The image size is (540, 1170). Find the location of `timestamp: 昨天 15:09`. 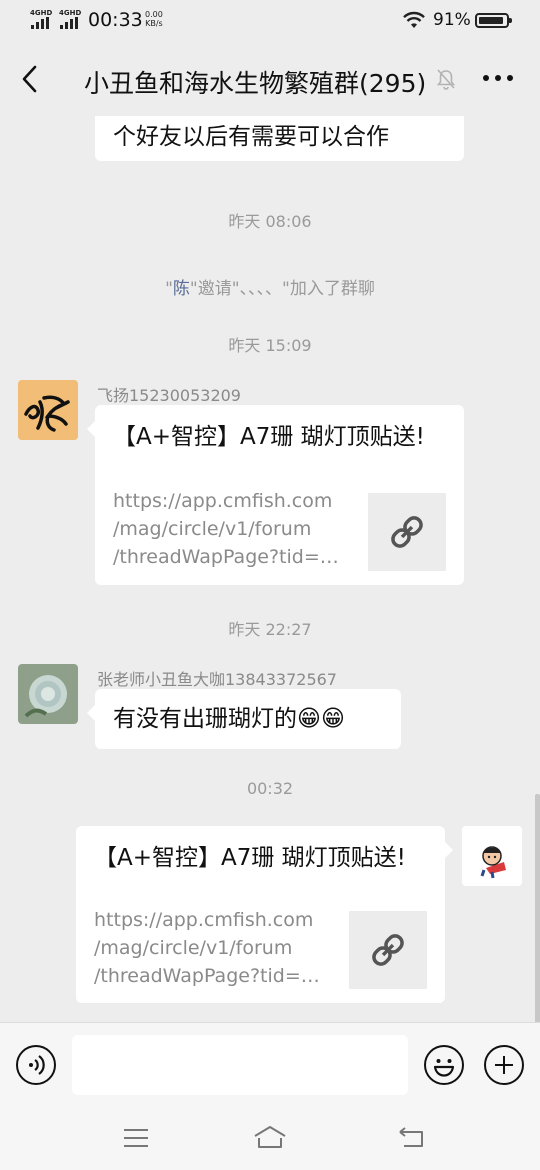

timestamp: 昨天 15:09 is located at coordinates (270, 345).